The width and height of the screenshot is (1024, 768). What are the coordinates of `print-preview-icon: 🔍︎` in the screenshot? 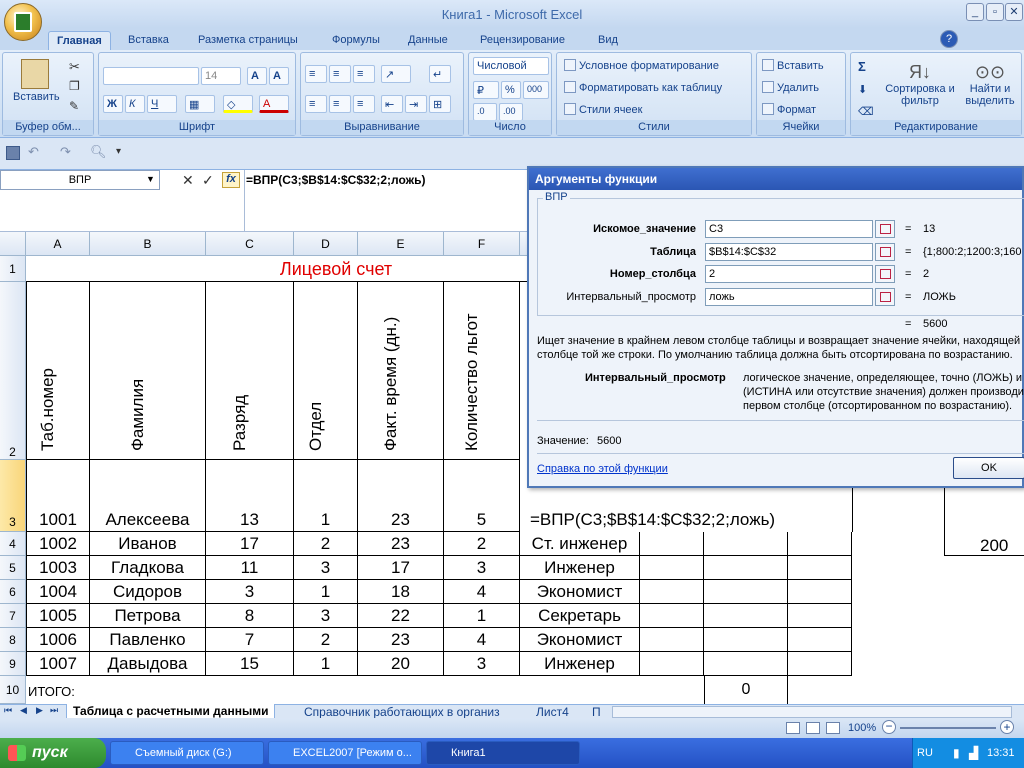 It's located at (98, 152).